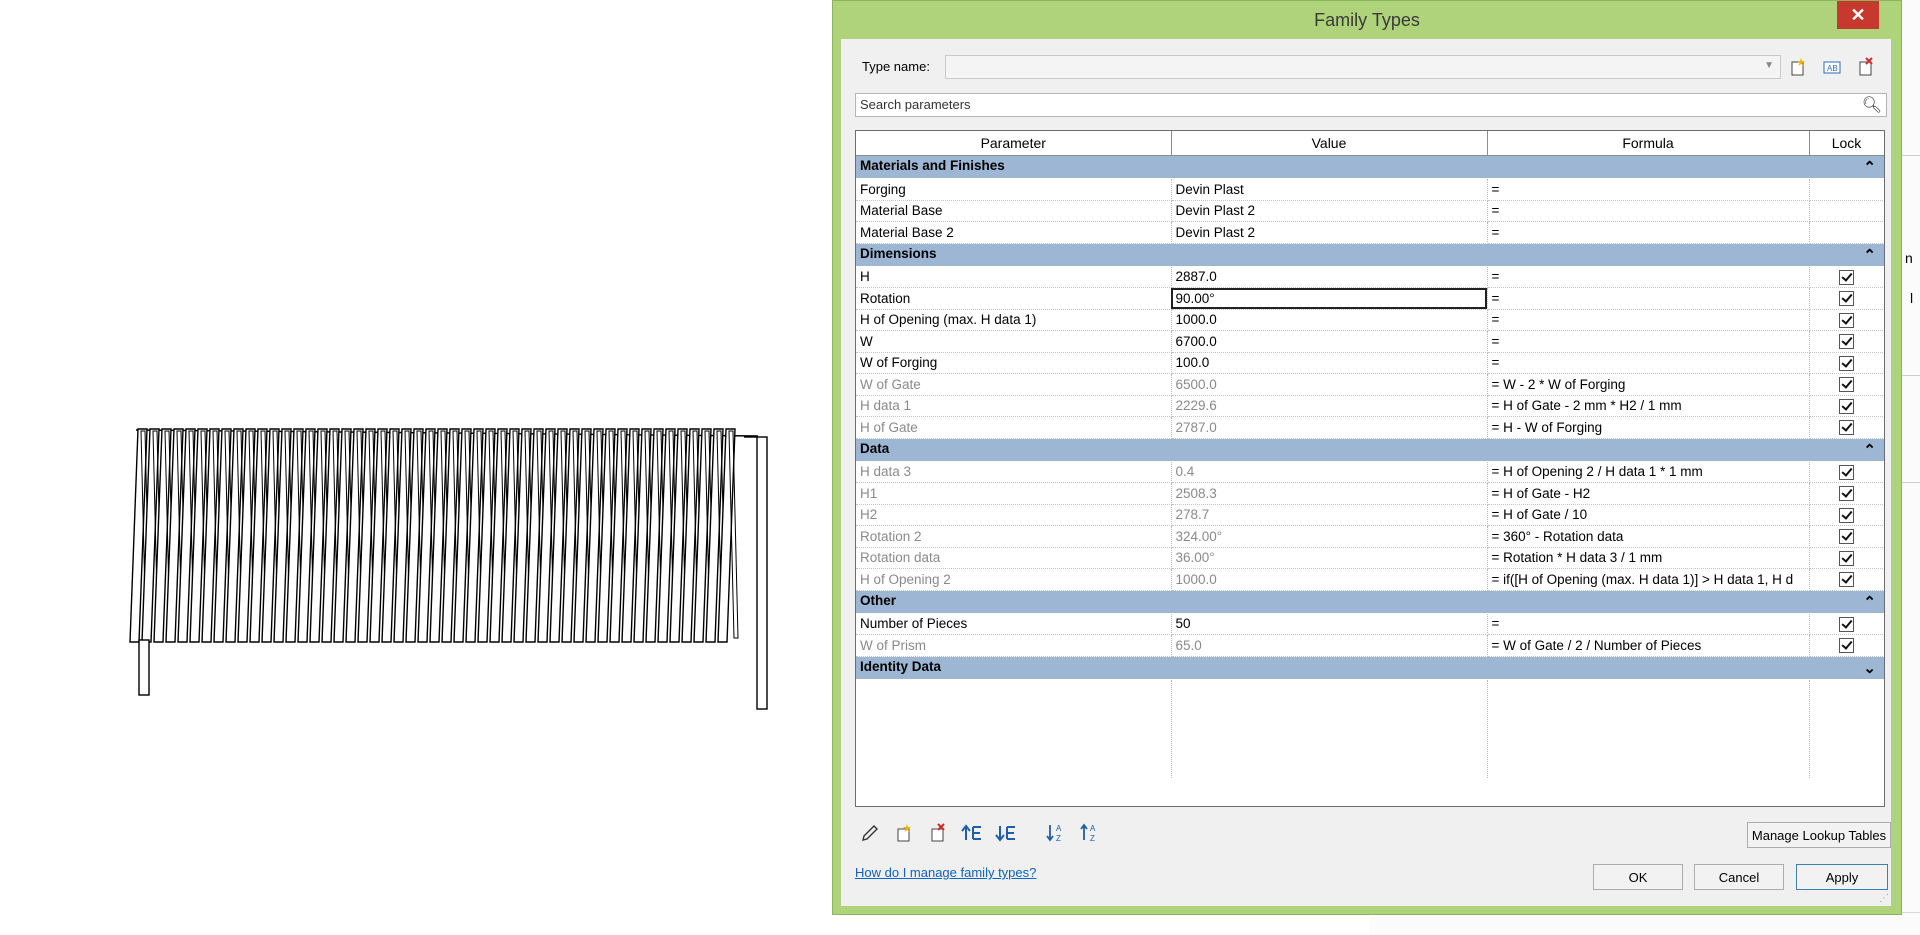 This screenshot has width=1920, height=935. What do you see at coordinates (1872, 105) in the screenshot?
I see `search-icon: 🔍︎` at bounding box center [1872, 105].